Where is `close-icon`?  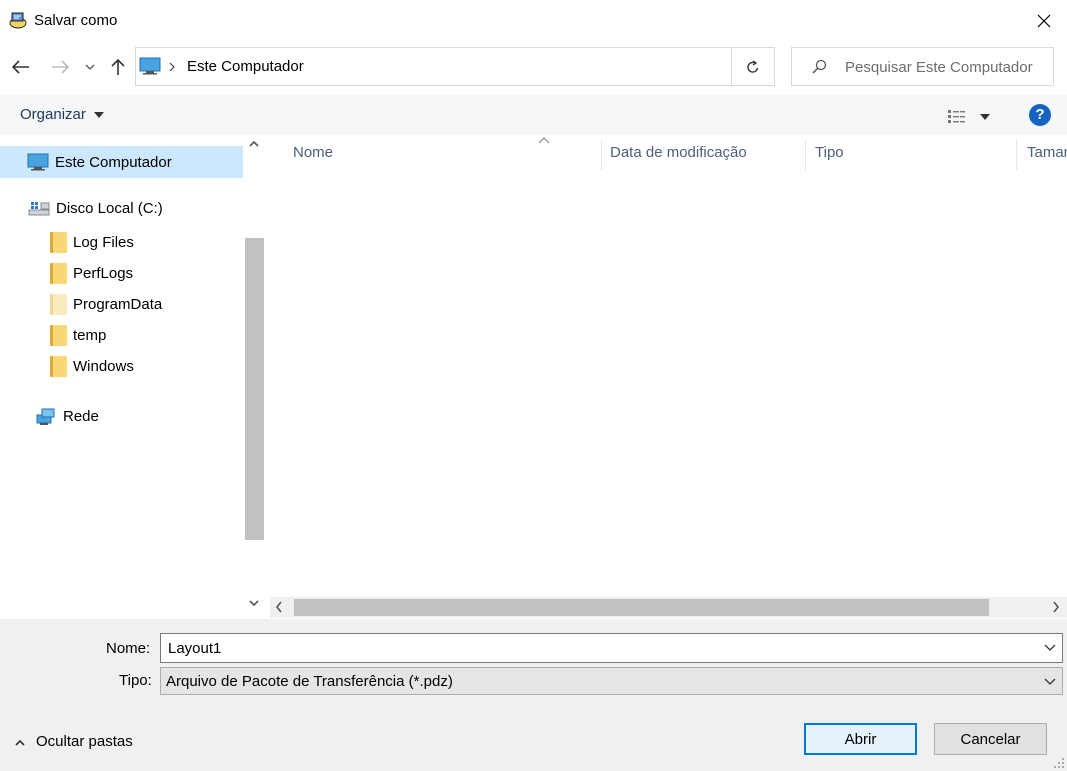 close-icon is located at coordinates (1044, 21).